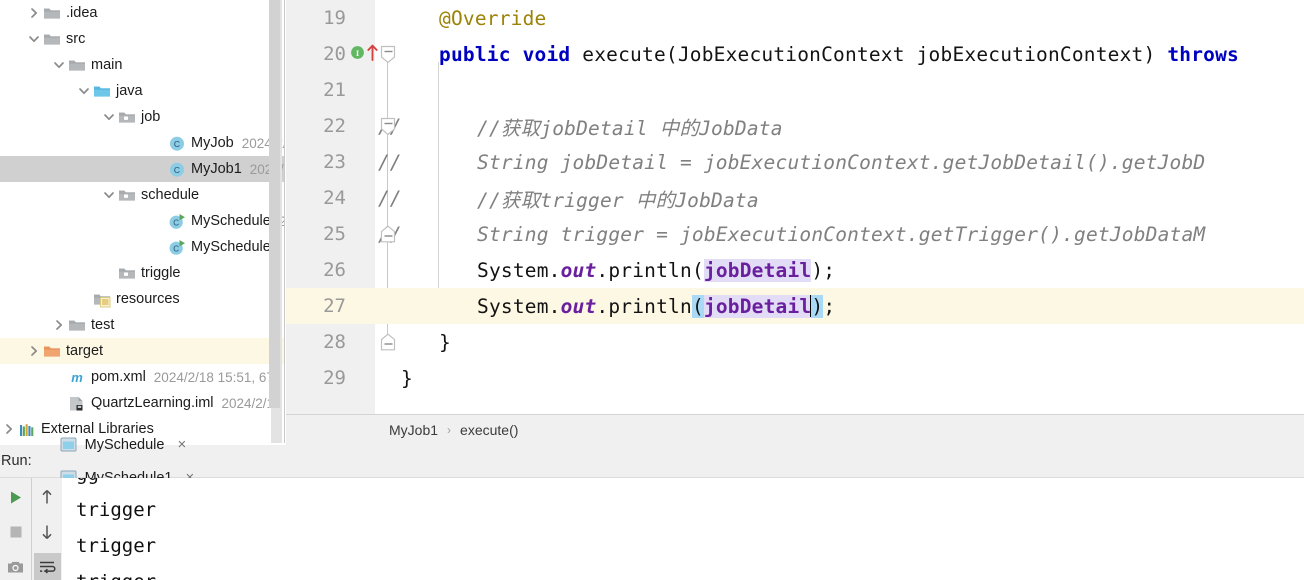 The image size is (1304, 580). I want to click on run-tab-myschedule: MySchedule ×, so click(128, 444).